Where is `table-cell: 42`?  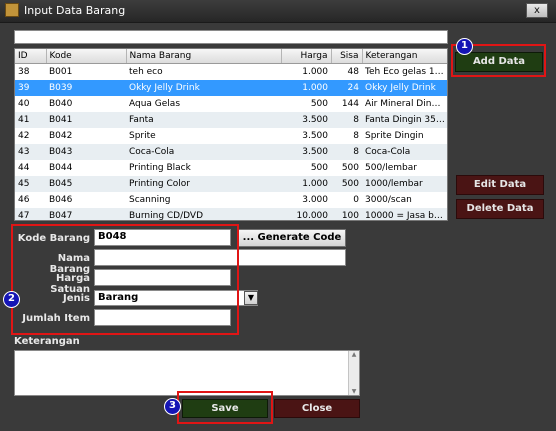
table-cell: 42 is located at coordinates (24, 136).